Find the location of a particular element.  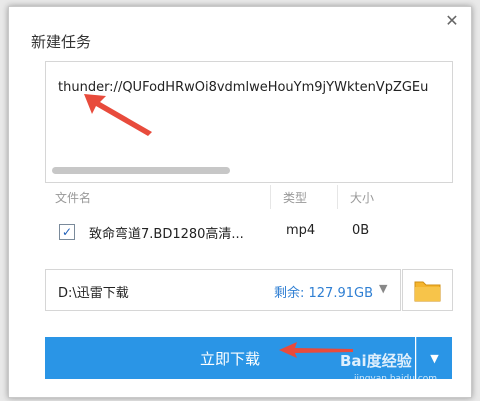

close-button: ✕ is located at coordinates (452, 21).